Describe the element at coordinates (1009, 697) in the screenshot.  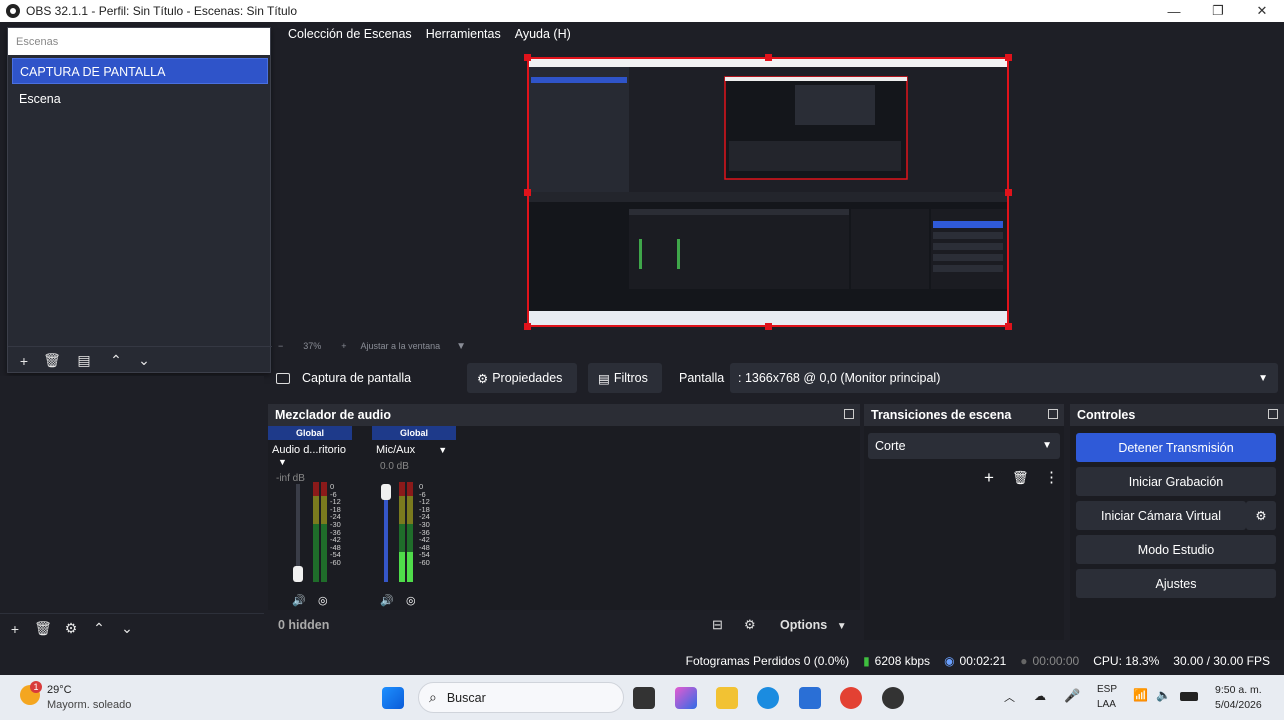
I see `chevron-up-icon: ︿` at that location.